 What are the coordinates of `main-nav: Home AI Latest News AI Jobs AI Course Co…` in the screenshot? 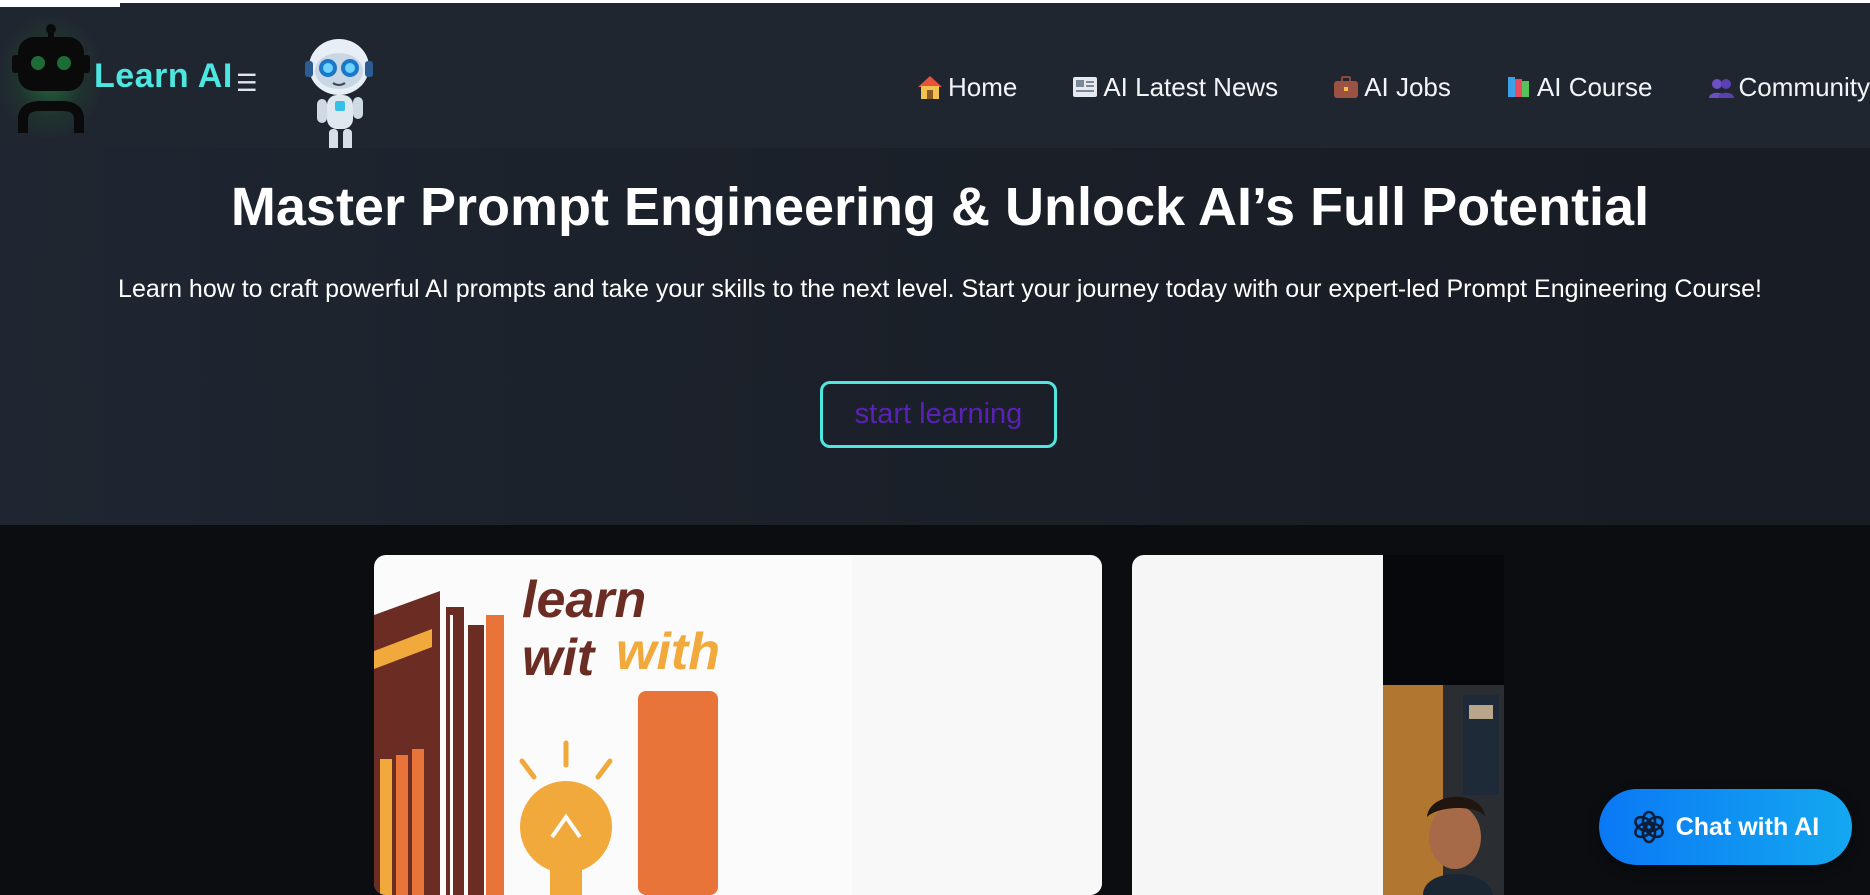 It's located at (1393, 87).